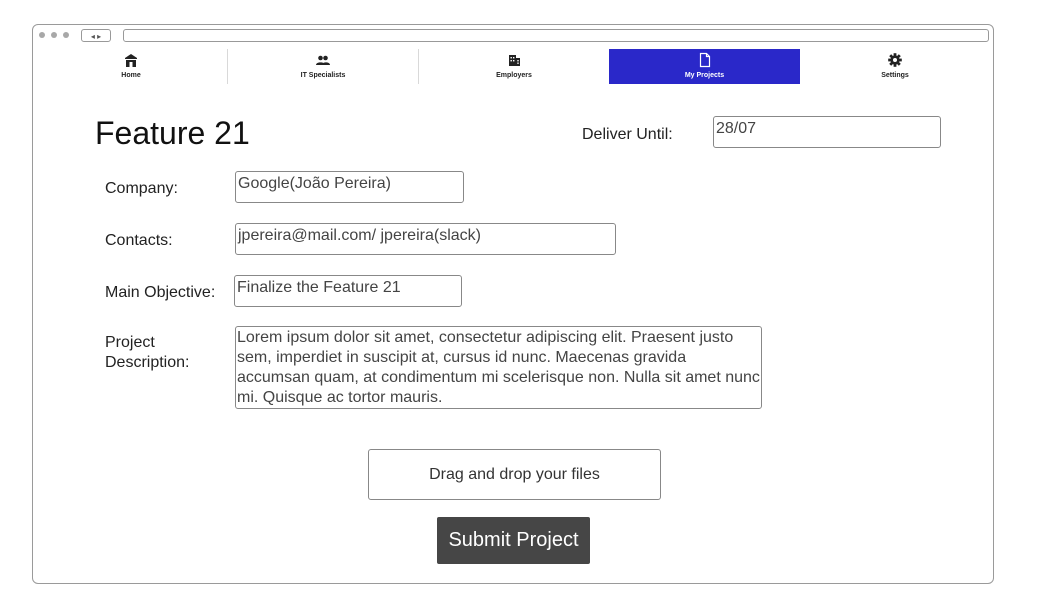  What do you see at coordinates (131, 61) in the screenshot?
I see `home-icon` at bounding box center [131, 61].